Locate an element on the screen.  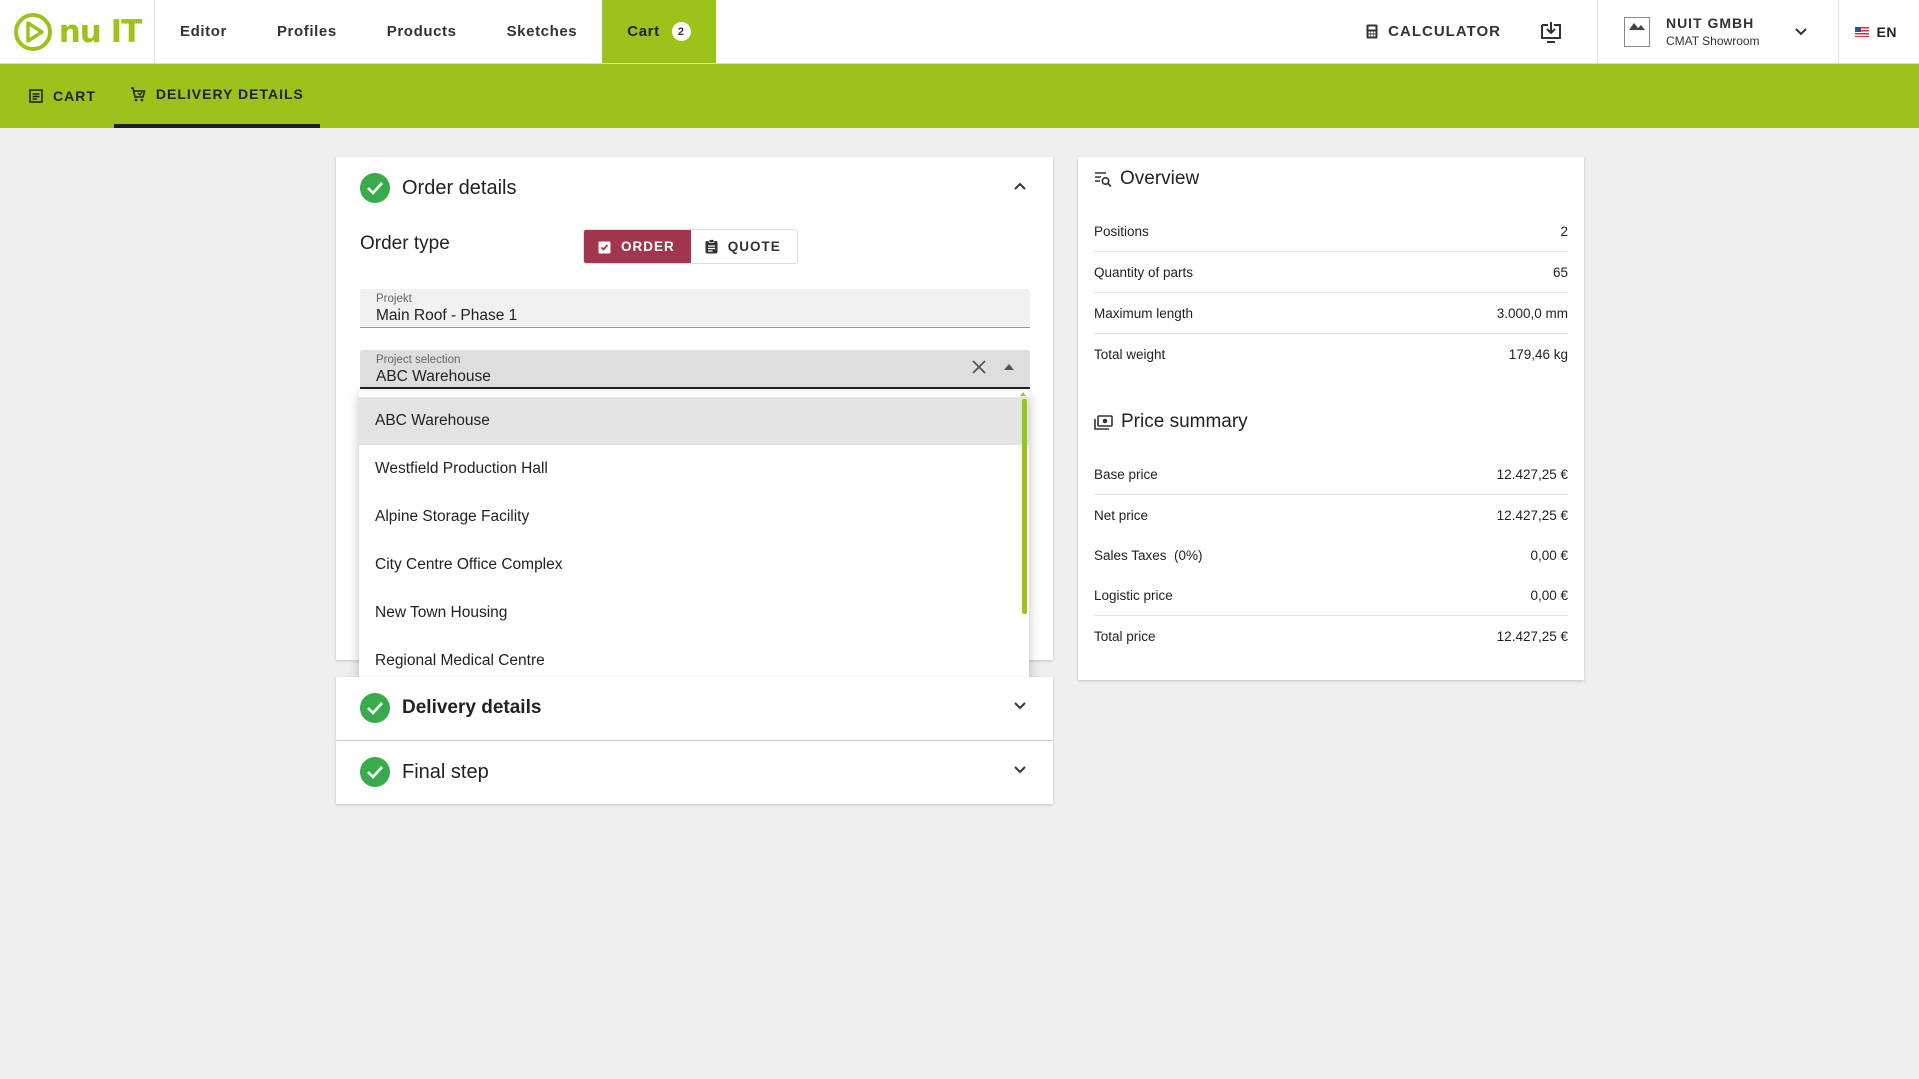
cart-count-badge: 2 is located at coordinates (681, 31).